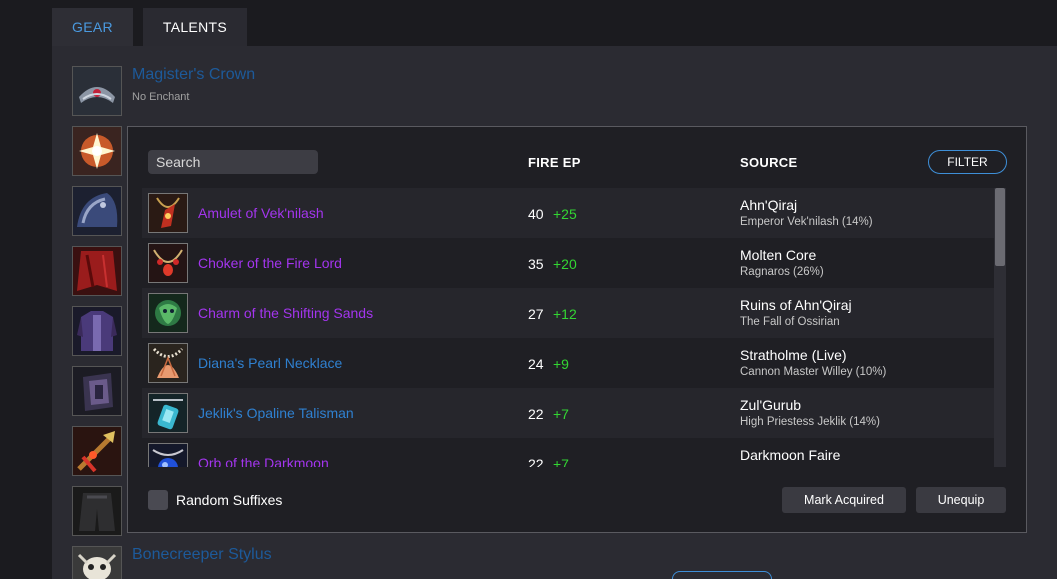  What do you see at coordinates (967, 162) in the screenshot?
I see `filter-button: FILTER` at bounding box center [967, 162].